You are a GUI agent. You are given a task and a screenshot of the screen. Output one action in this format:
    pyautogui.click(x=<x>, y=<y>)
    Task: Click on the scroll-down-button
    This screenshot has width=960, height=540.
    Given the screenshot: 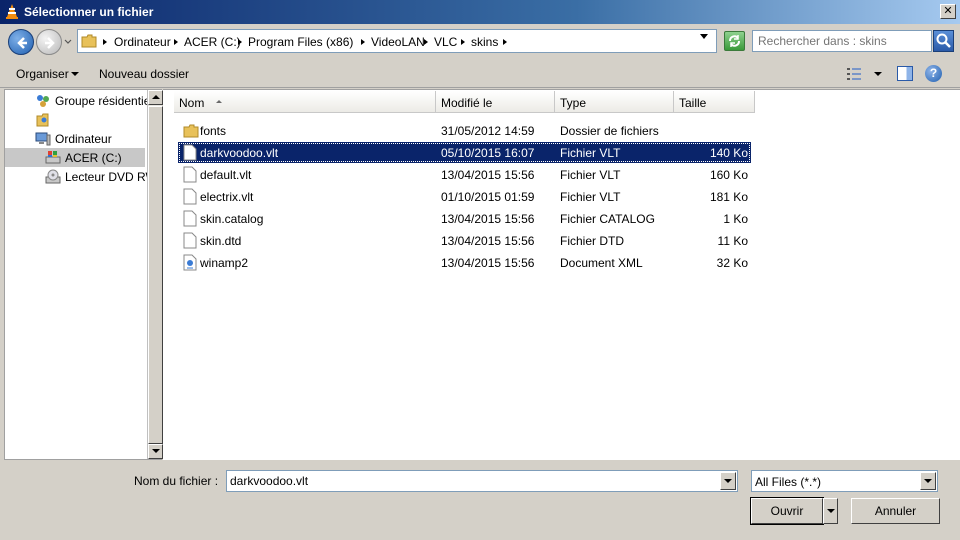 What is the action you would take?
    pyautogui.click(x=155, y=451)
    